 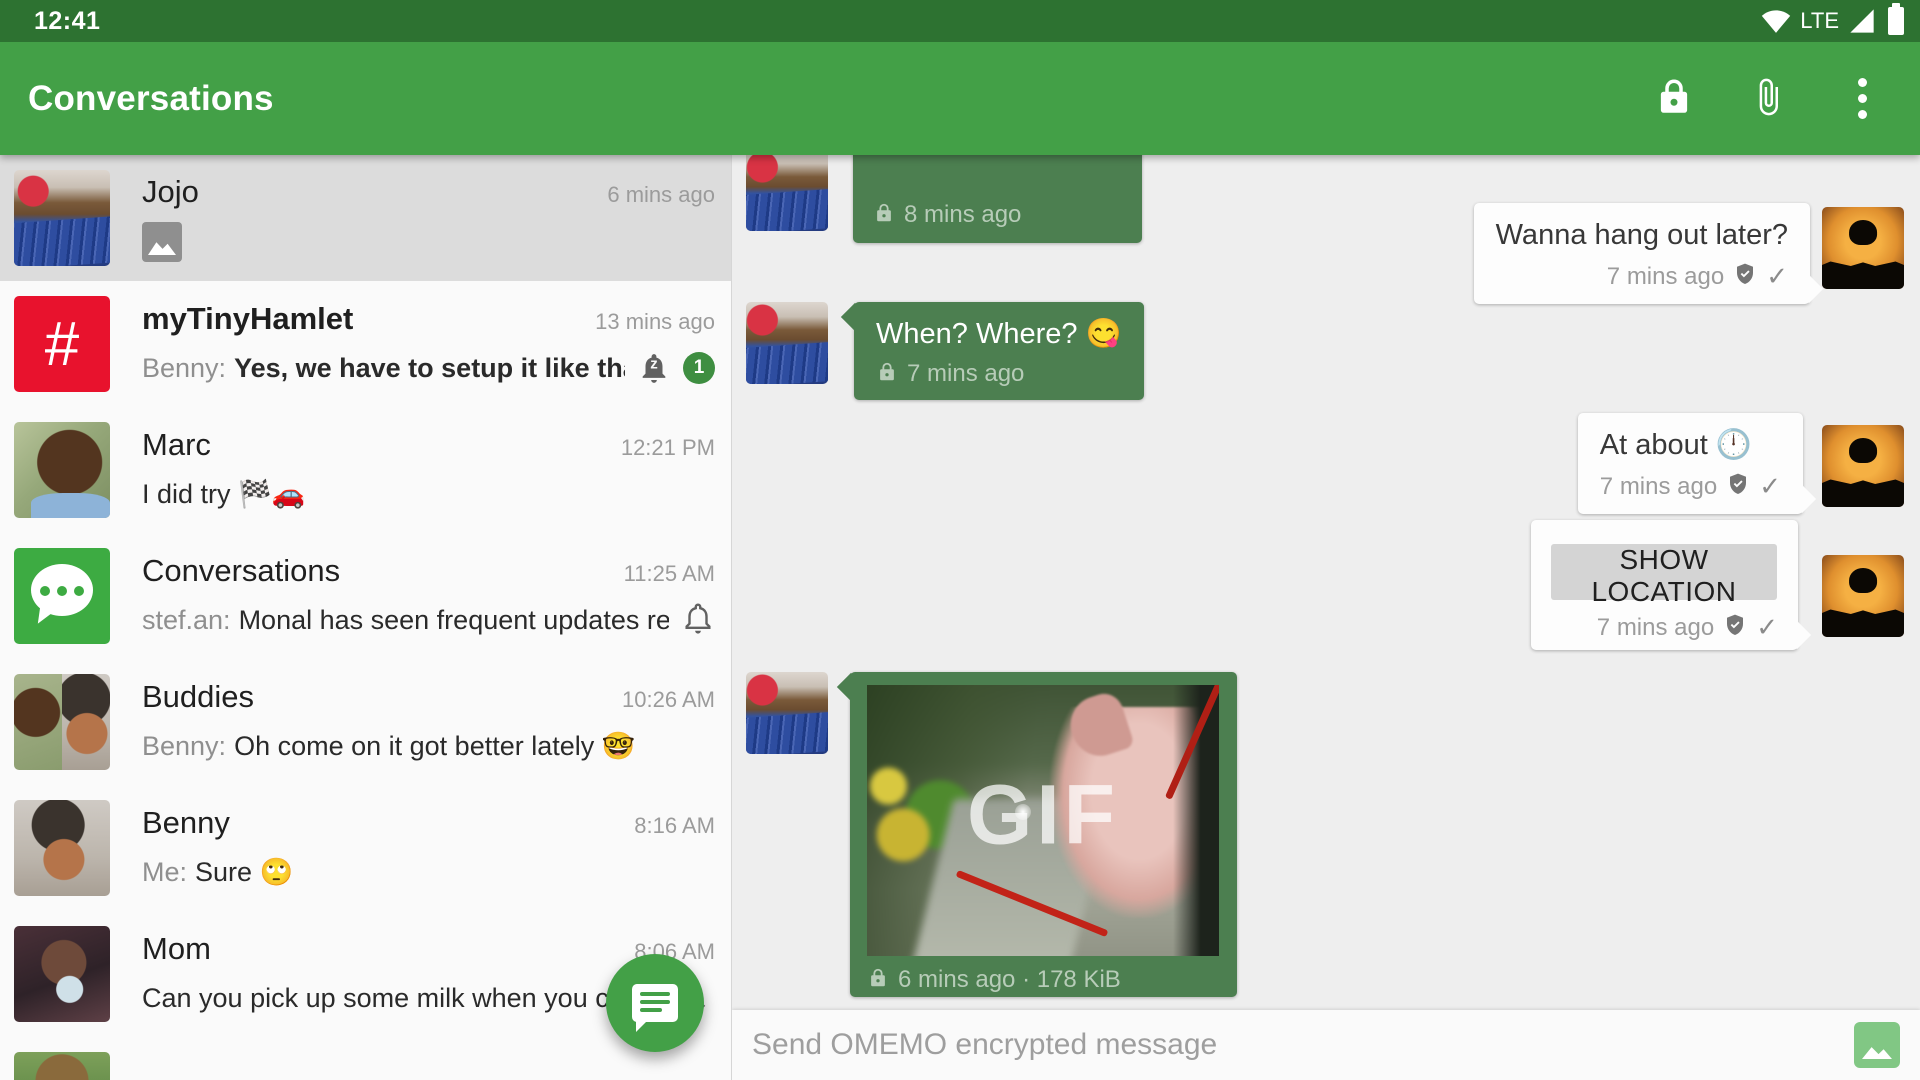 I want to click on gif-thumbnail: GIF, so click(x=1043, y=820).